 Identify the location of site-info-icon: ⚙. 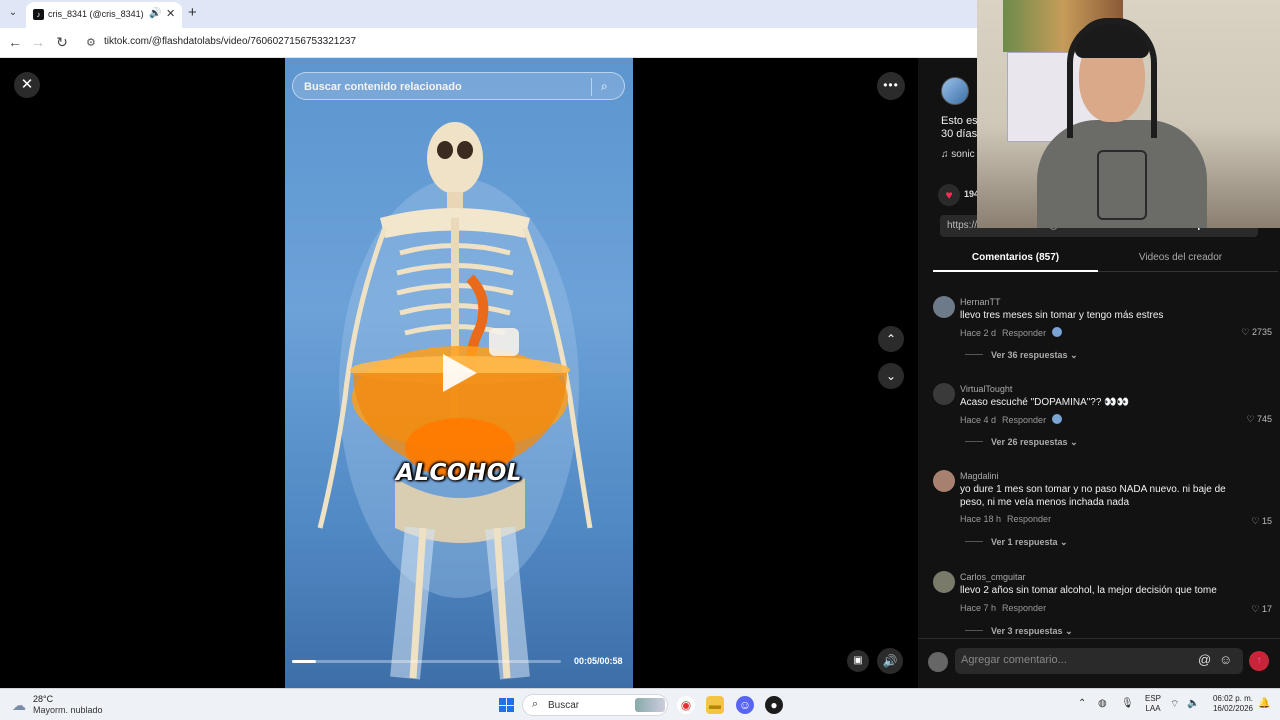
(91, 42).